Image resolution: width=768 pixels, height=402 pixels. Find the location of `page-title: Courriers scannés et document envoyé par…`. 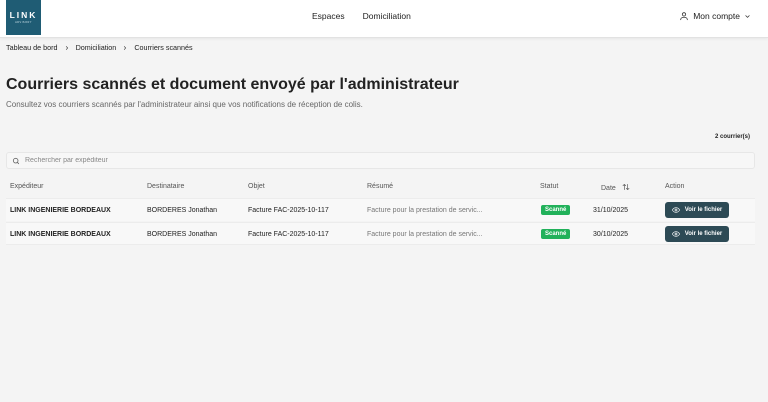

page-title: Courriers scannés et document envoyé par… is located at coordinates (232, 84).